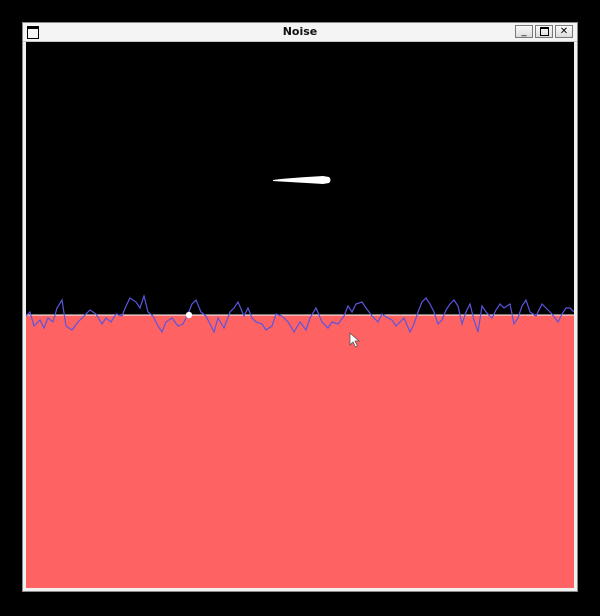  I want to click on close-icon: ✕, so click(564, 31).